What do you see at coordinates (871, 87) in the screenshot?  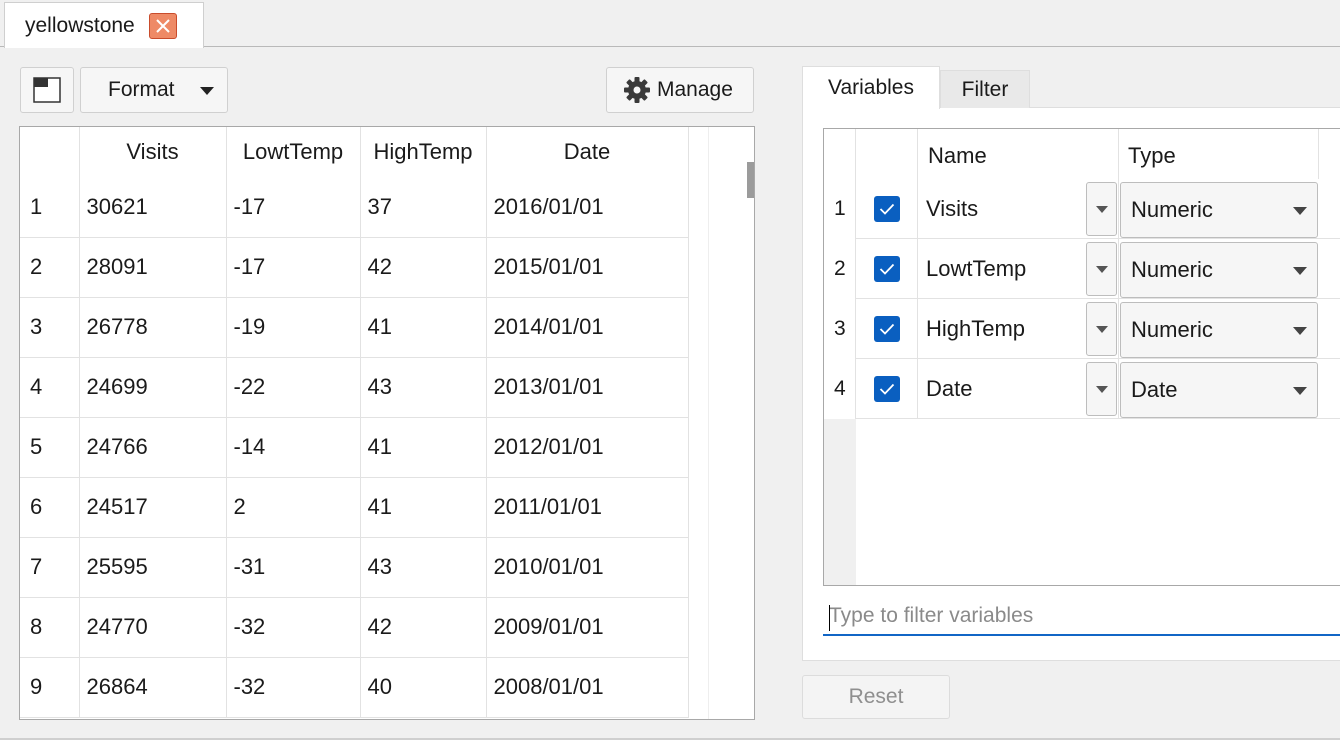 I see `tab-variables: Variables` at bounding box center [871, 87].